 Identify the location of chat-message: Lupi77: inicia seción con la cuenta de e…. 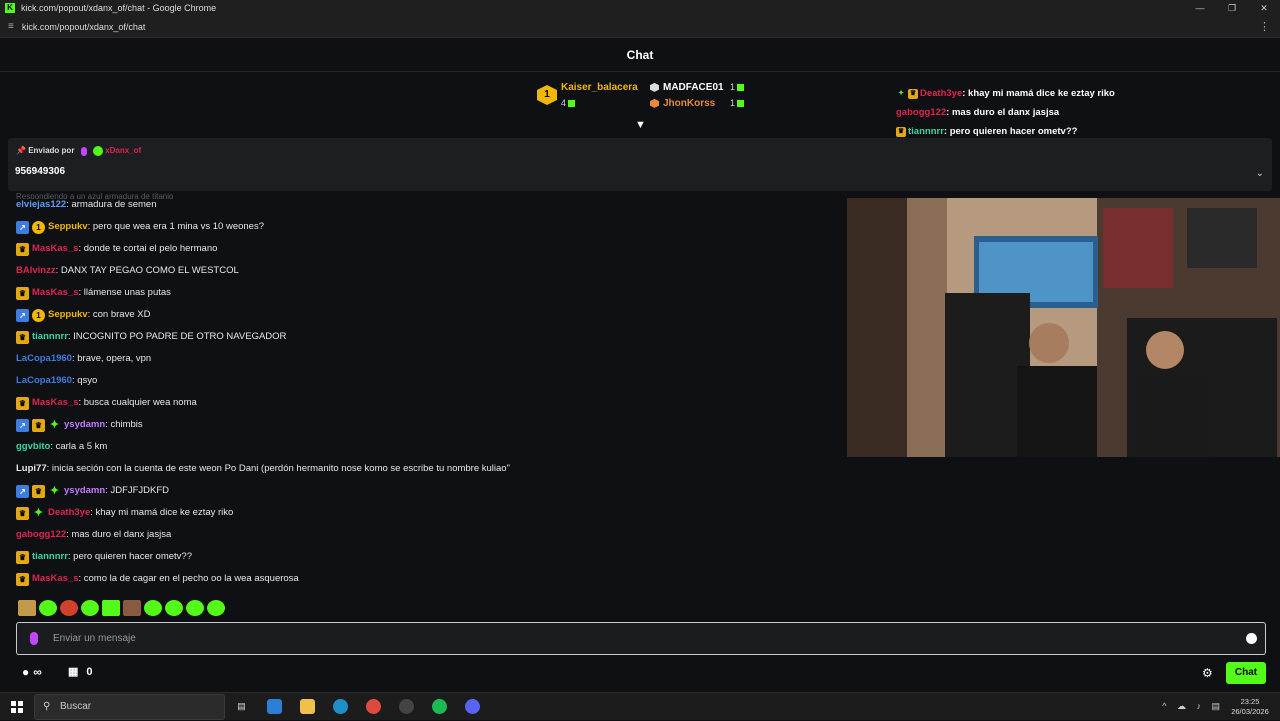
(263, 469).